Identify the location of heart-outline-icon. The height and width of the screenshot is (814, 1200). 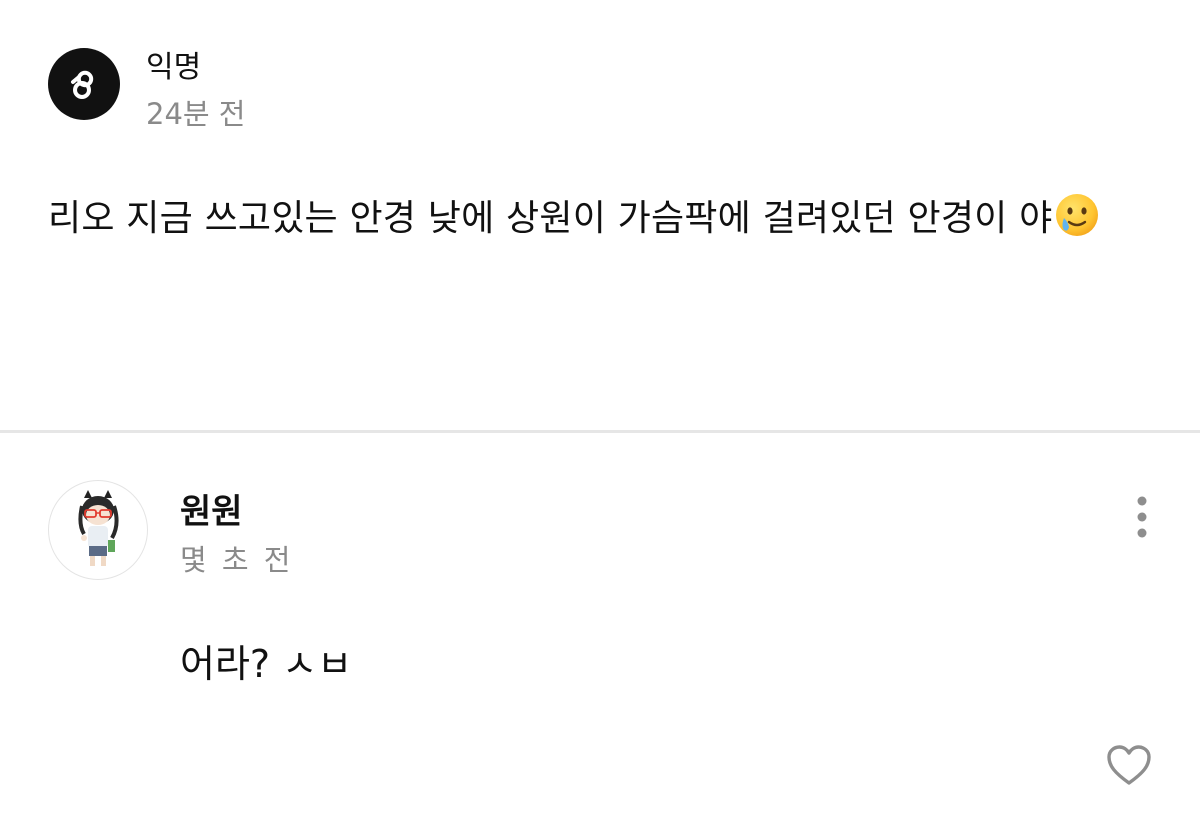
(1129, 765).